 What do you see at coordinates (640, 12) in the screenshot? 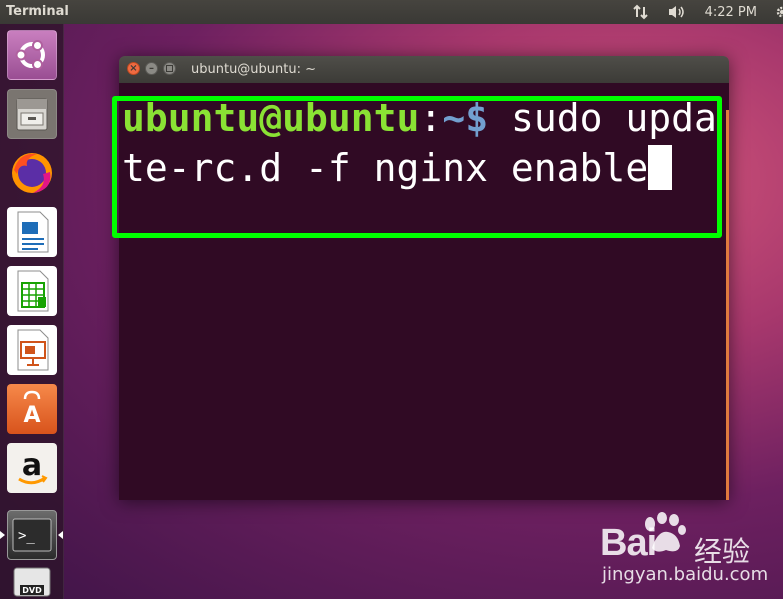
I see `network-icon` at bounding box center [640, 12].